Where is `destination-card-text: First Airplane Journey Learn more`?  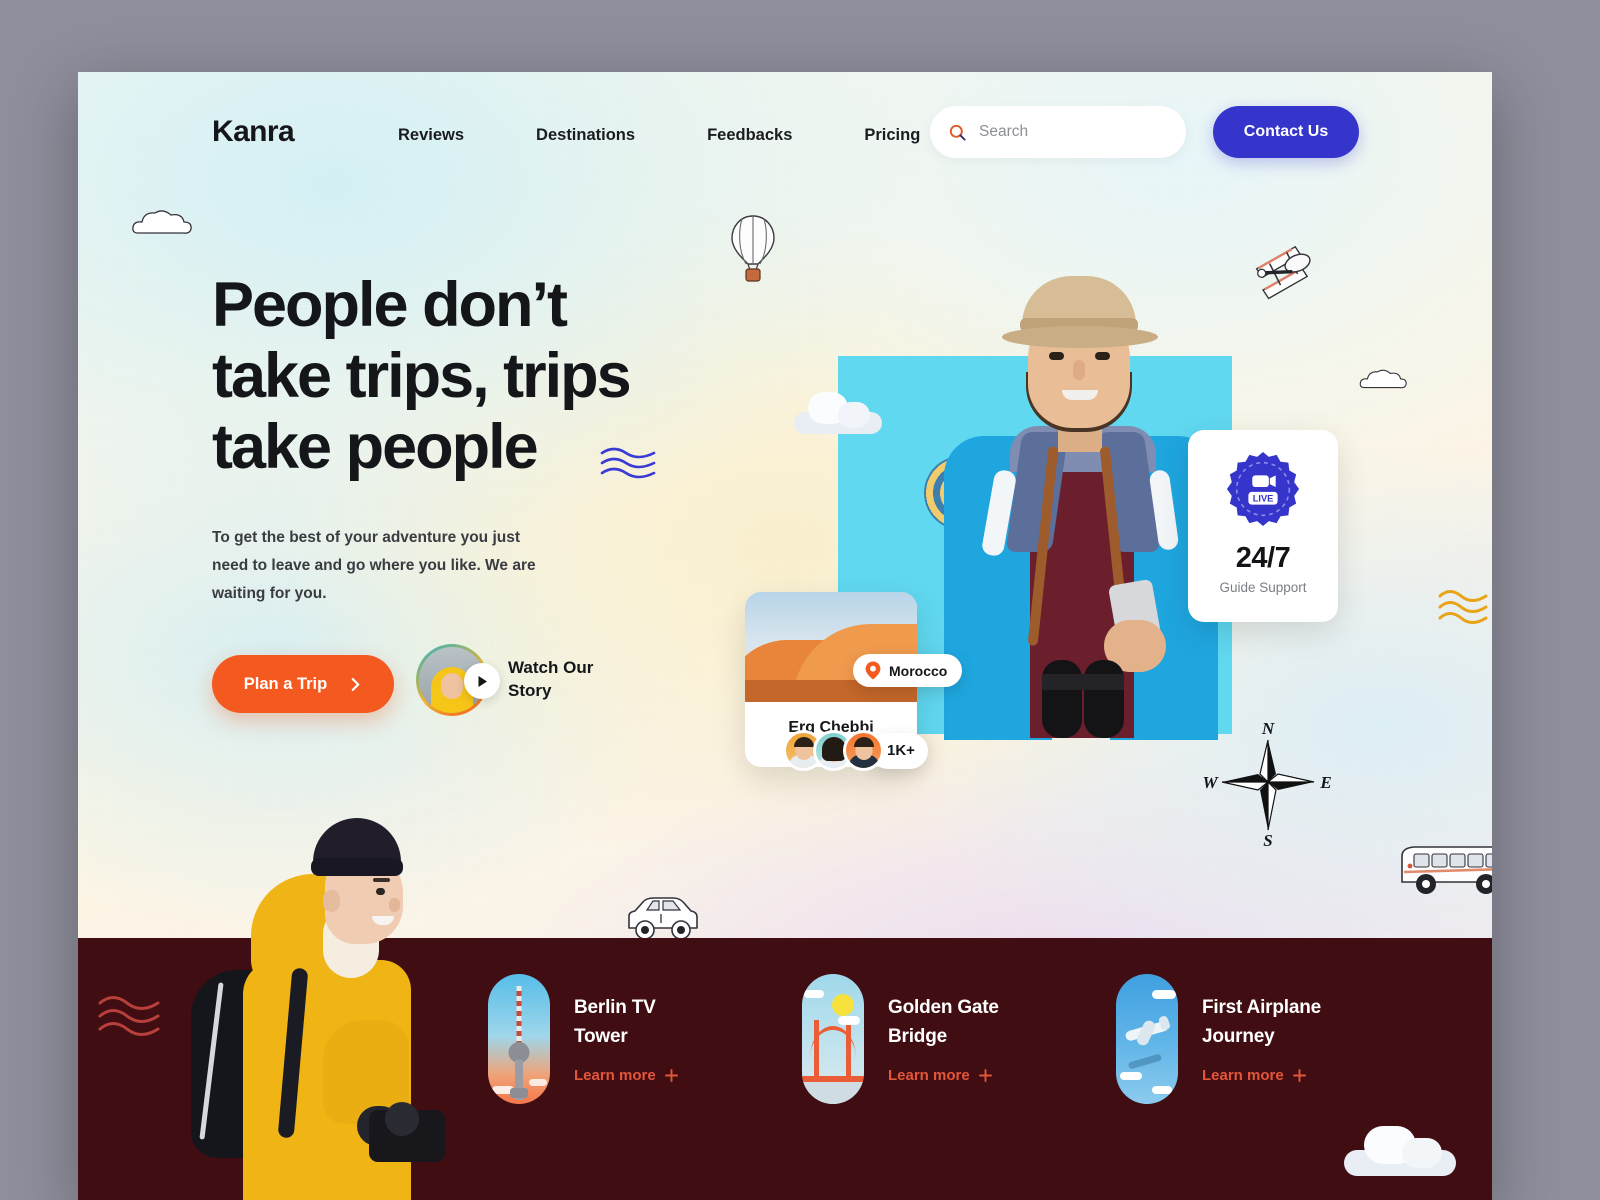
destination-card-text: First Airplane Journey Learn more is located at coordinates (1263, 1039).